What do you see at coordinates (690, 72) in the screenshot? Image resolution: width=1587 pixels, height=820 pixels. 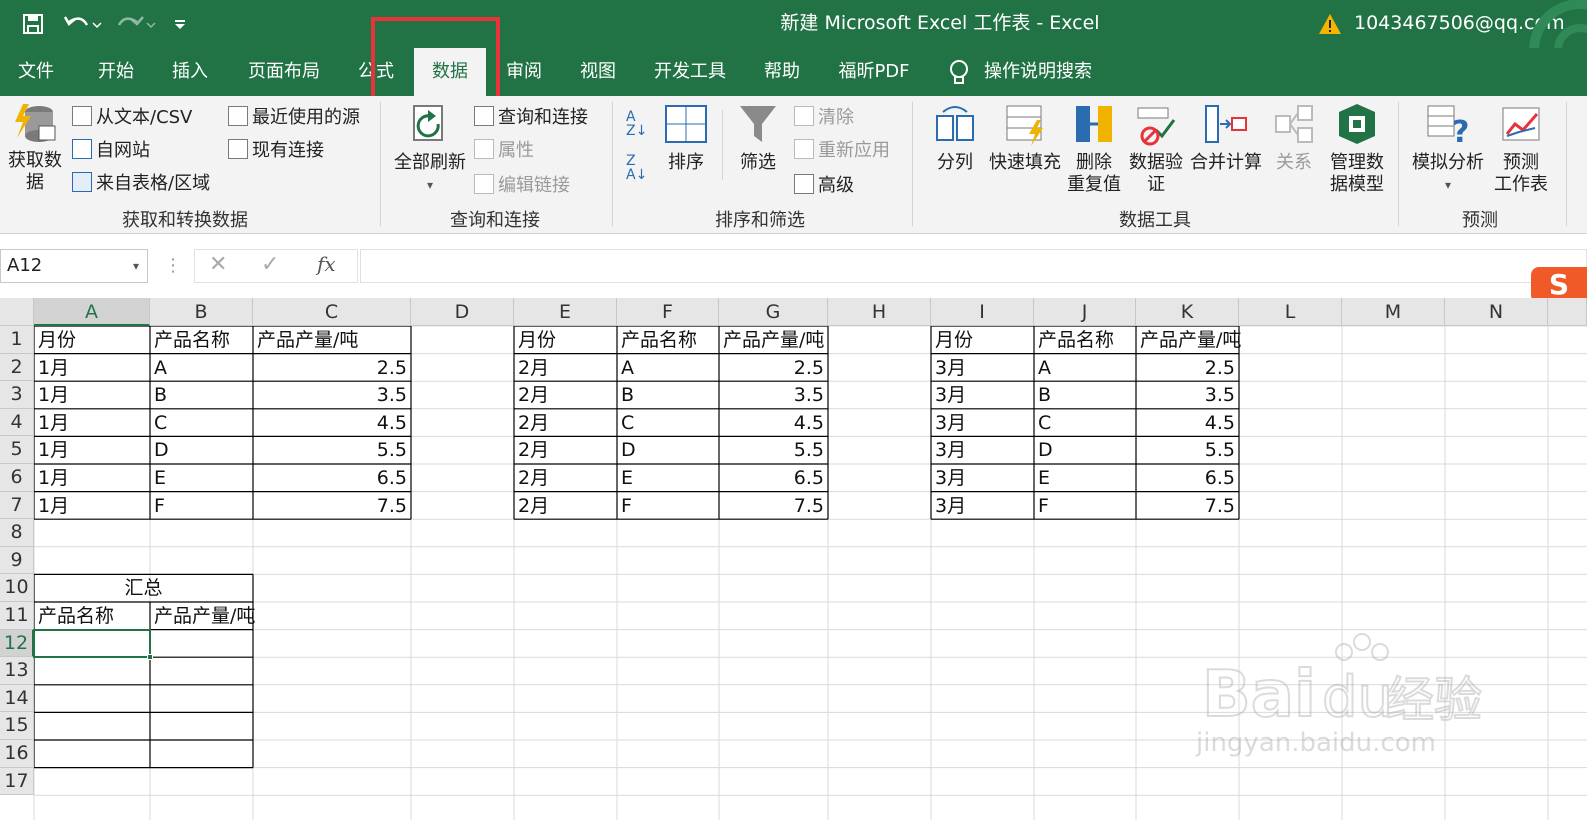 I see `tab-developer: 开发工具` at bounding box center [690, 72].